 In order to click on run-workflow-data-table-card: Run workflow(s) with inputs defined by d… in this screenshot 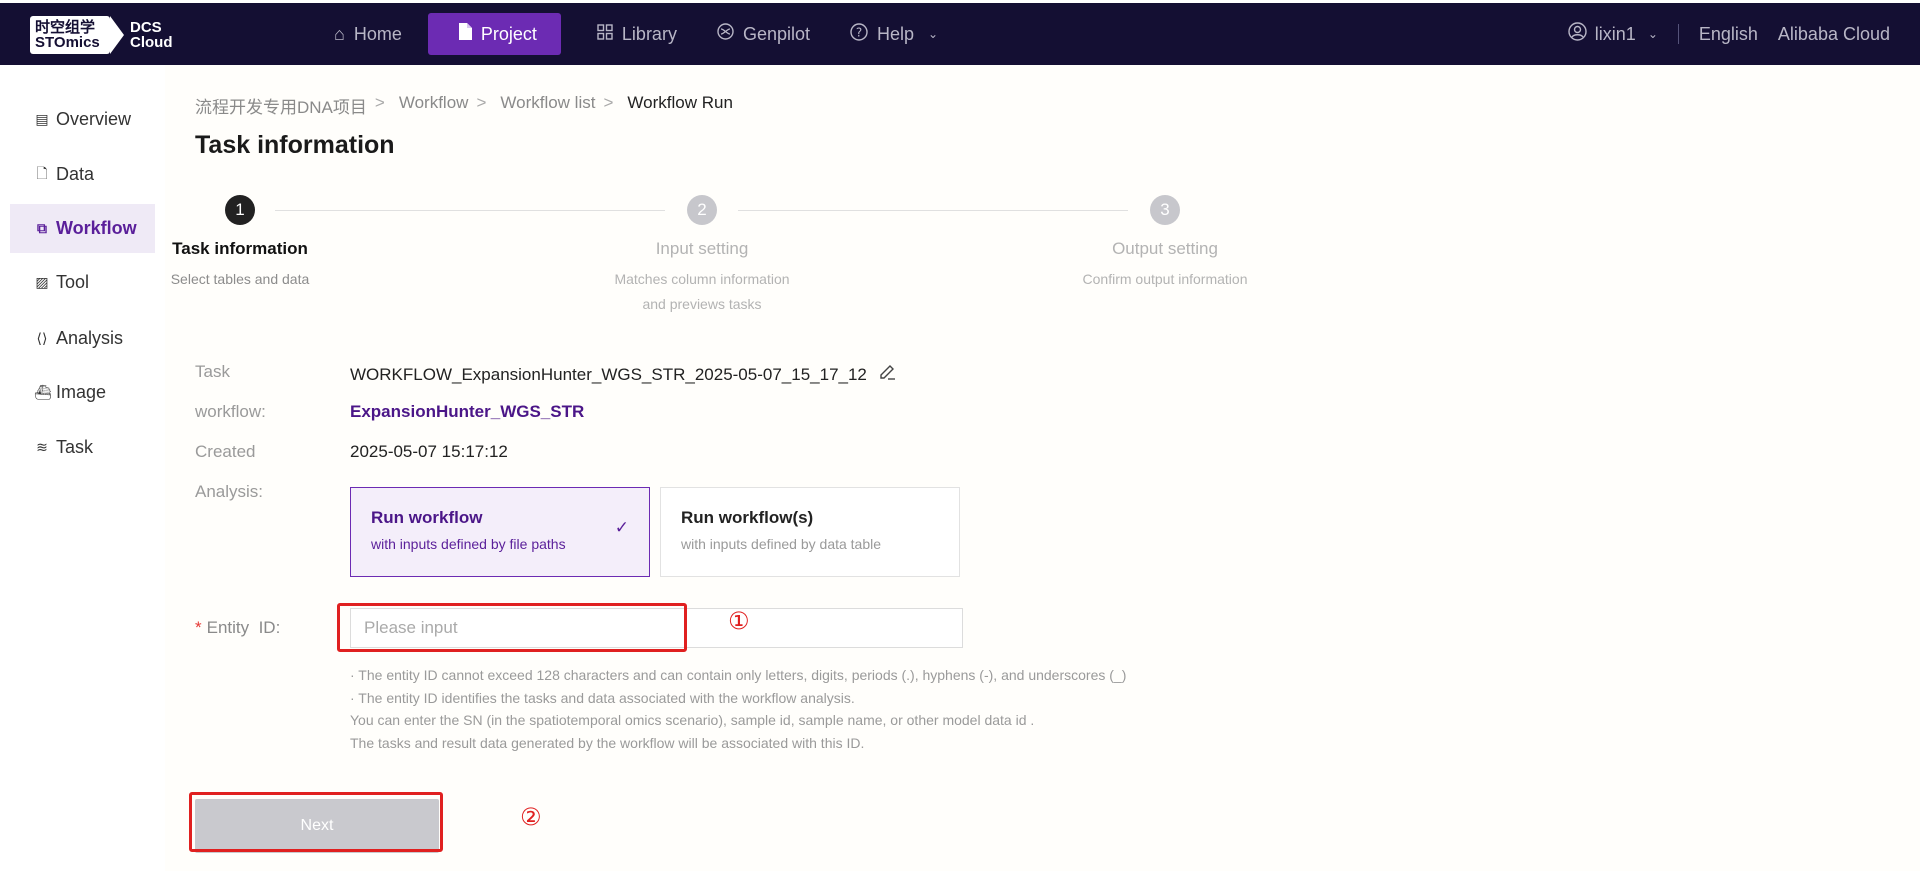, I will do `click(810, 532)`.